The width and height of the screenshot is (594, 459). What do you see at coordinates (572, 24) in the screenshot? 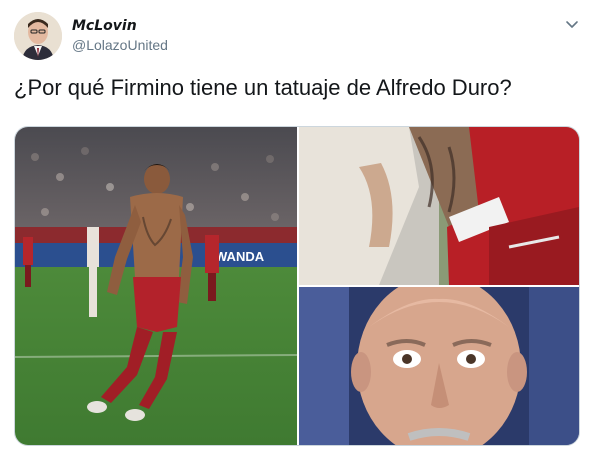
I see `chevron-down-icon` at bounding box center [572, 24].